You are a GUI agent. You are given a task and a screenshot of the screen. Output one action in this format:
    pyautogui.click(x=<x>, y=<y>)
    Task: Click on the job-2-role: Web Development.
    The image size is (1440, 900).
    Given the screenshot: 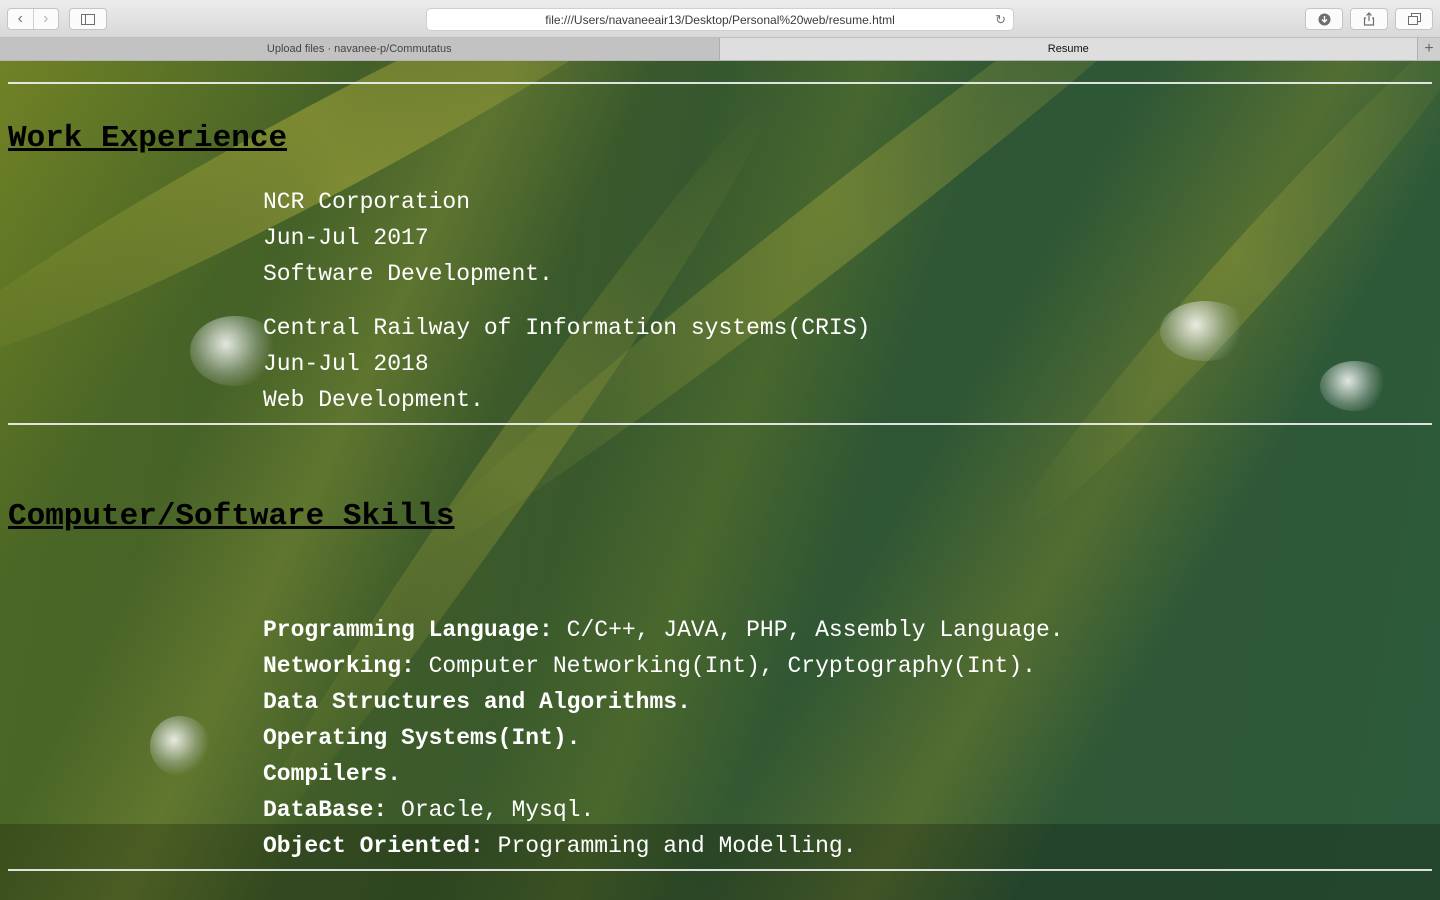 What is the action you would take?
    pyautogui.click(x=373, y=400)
    